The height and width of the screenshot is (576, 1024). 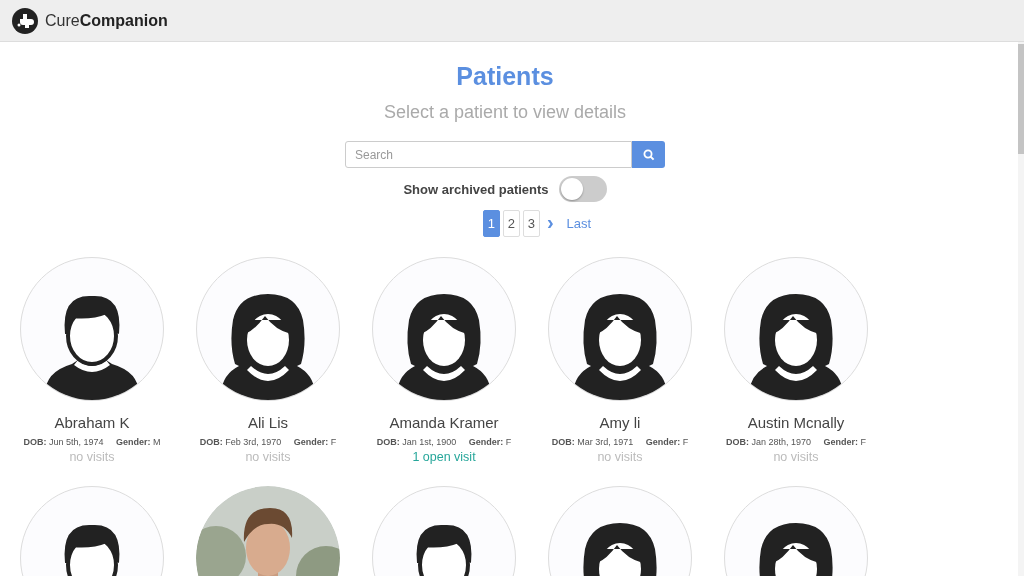 I want to click on toggle-switch, so click(x=582, y=189).